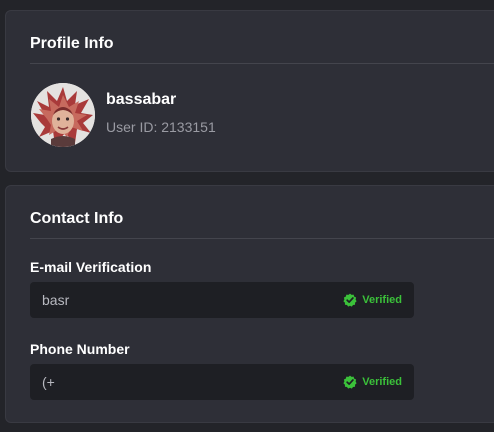 The image size is (494, 432). What do you see at coordinates (222, 382) in the screenshot?
I see `phone-field: (+ Verified` at bounding box center [222, 382].